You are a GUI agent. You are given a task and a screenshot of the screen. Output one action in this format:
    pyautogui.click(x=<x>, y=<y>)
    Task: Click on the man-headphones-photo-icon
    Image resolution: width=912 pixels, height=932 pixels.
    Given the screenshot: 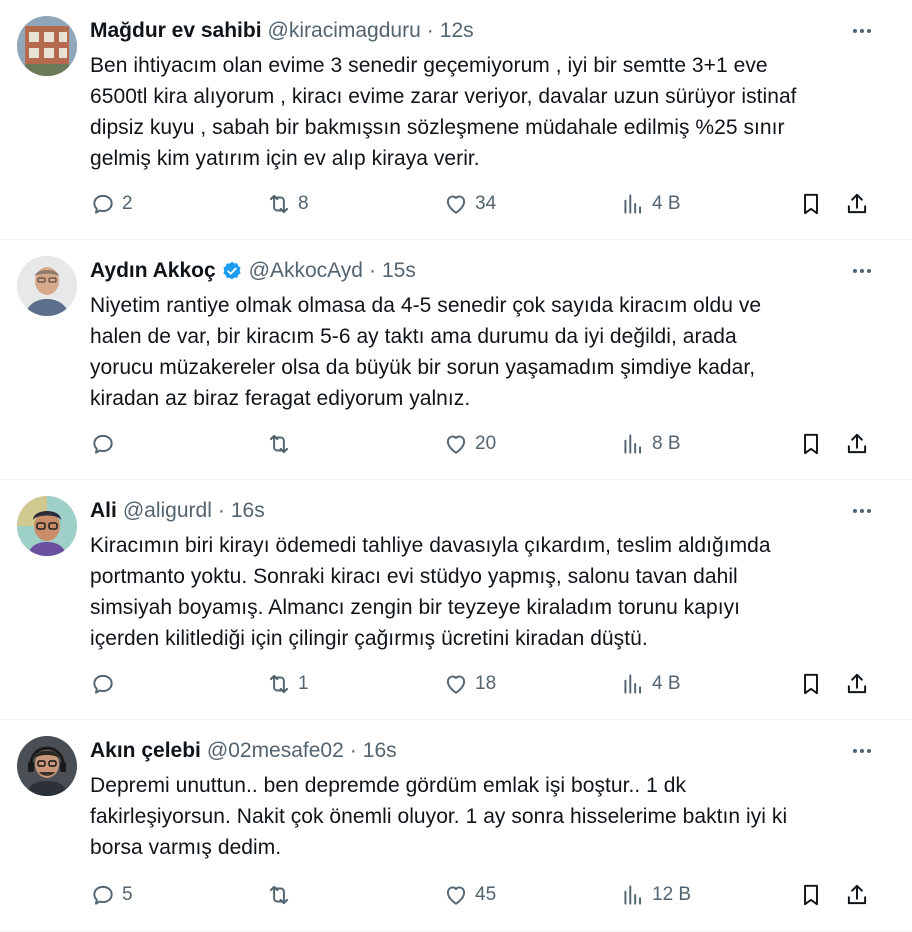 What is the action you would take?
    pyautogui.click(x=47, y=766)
    